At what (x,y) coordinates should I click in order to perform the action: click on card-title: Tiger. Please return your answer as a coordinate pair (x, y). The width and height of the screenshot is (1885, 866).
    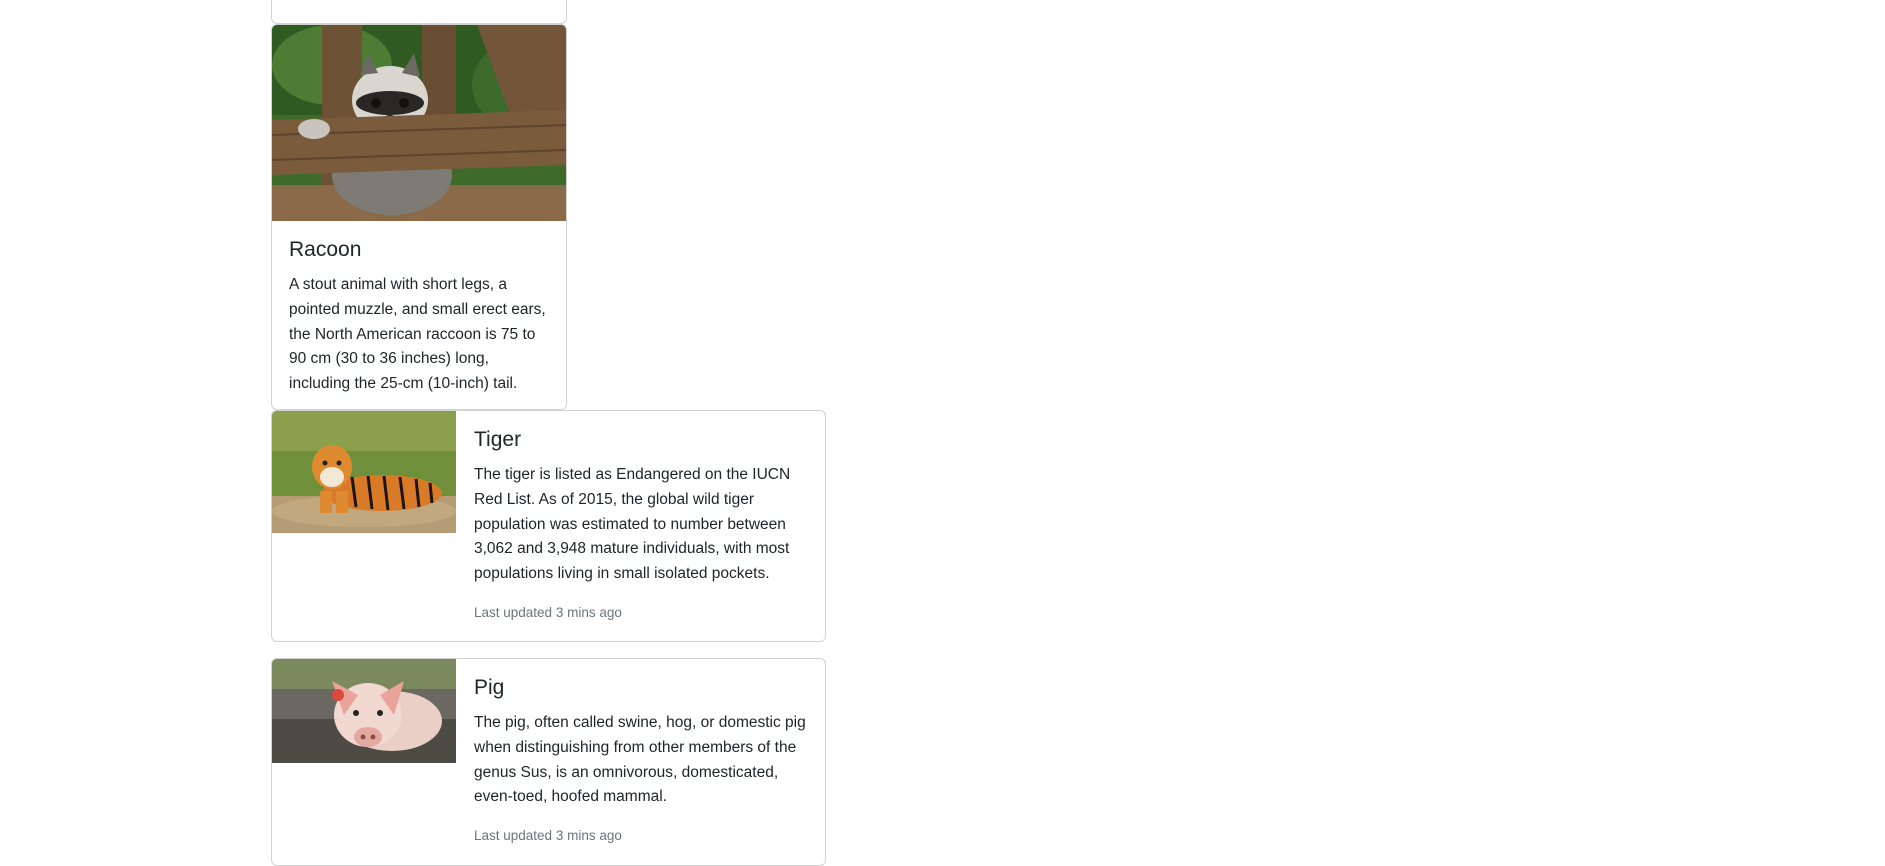
    Looking at the image, I should click on (498, 439).